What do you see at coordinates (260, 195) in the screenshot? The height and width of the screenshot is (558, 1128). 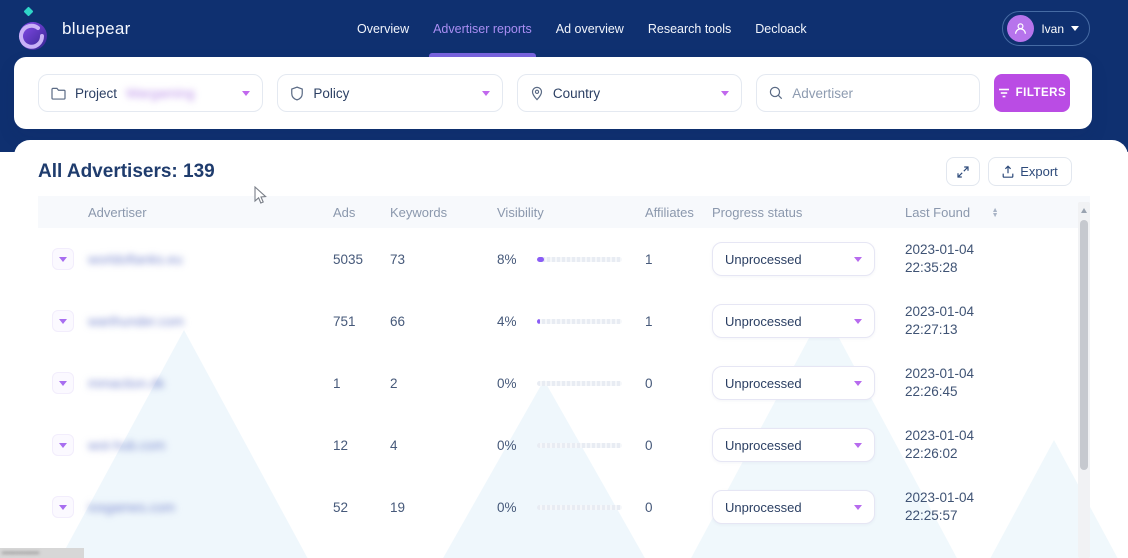 I see `mouse-cursor` at bounding box center [260, 195].